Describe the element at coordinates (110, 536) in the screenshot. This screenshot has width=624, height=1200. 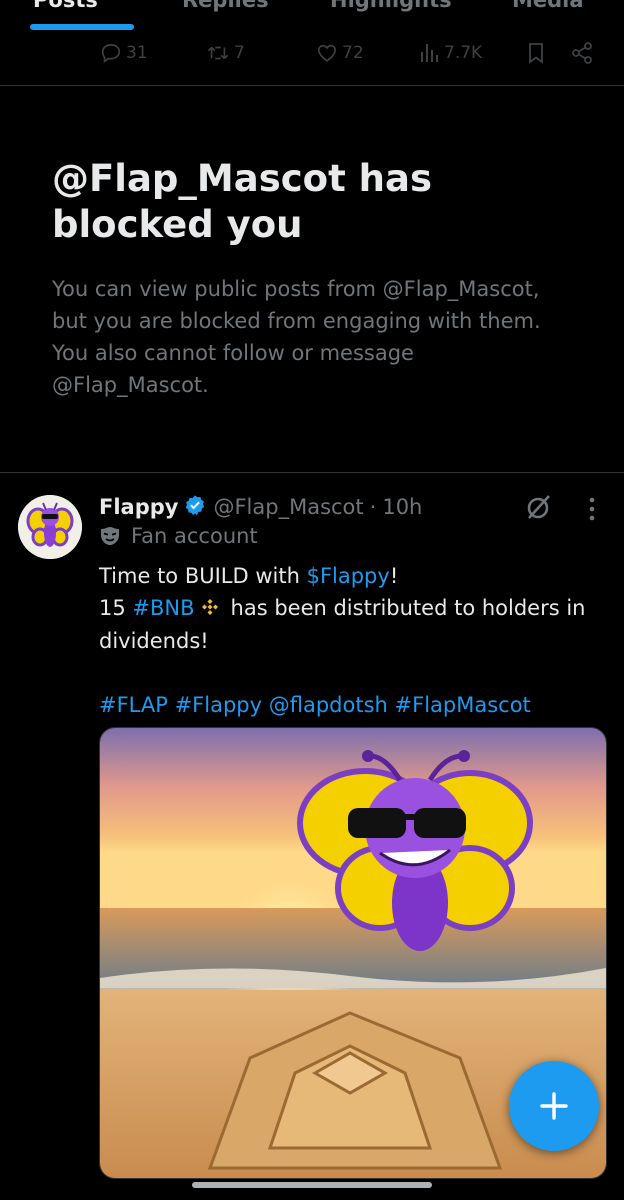
I see `mask-icon` at that location.